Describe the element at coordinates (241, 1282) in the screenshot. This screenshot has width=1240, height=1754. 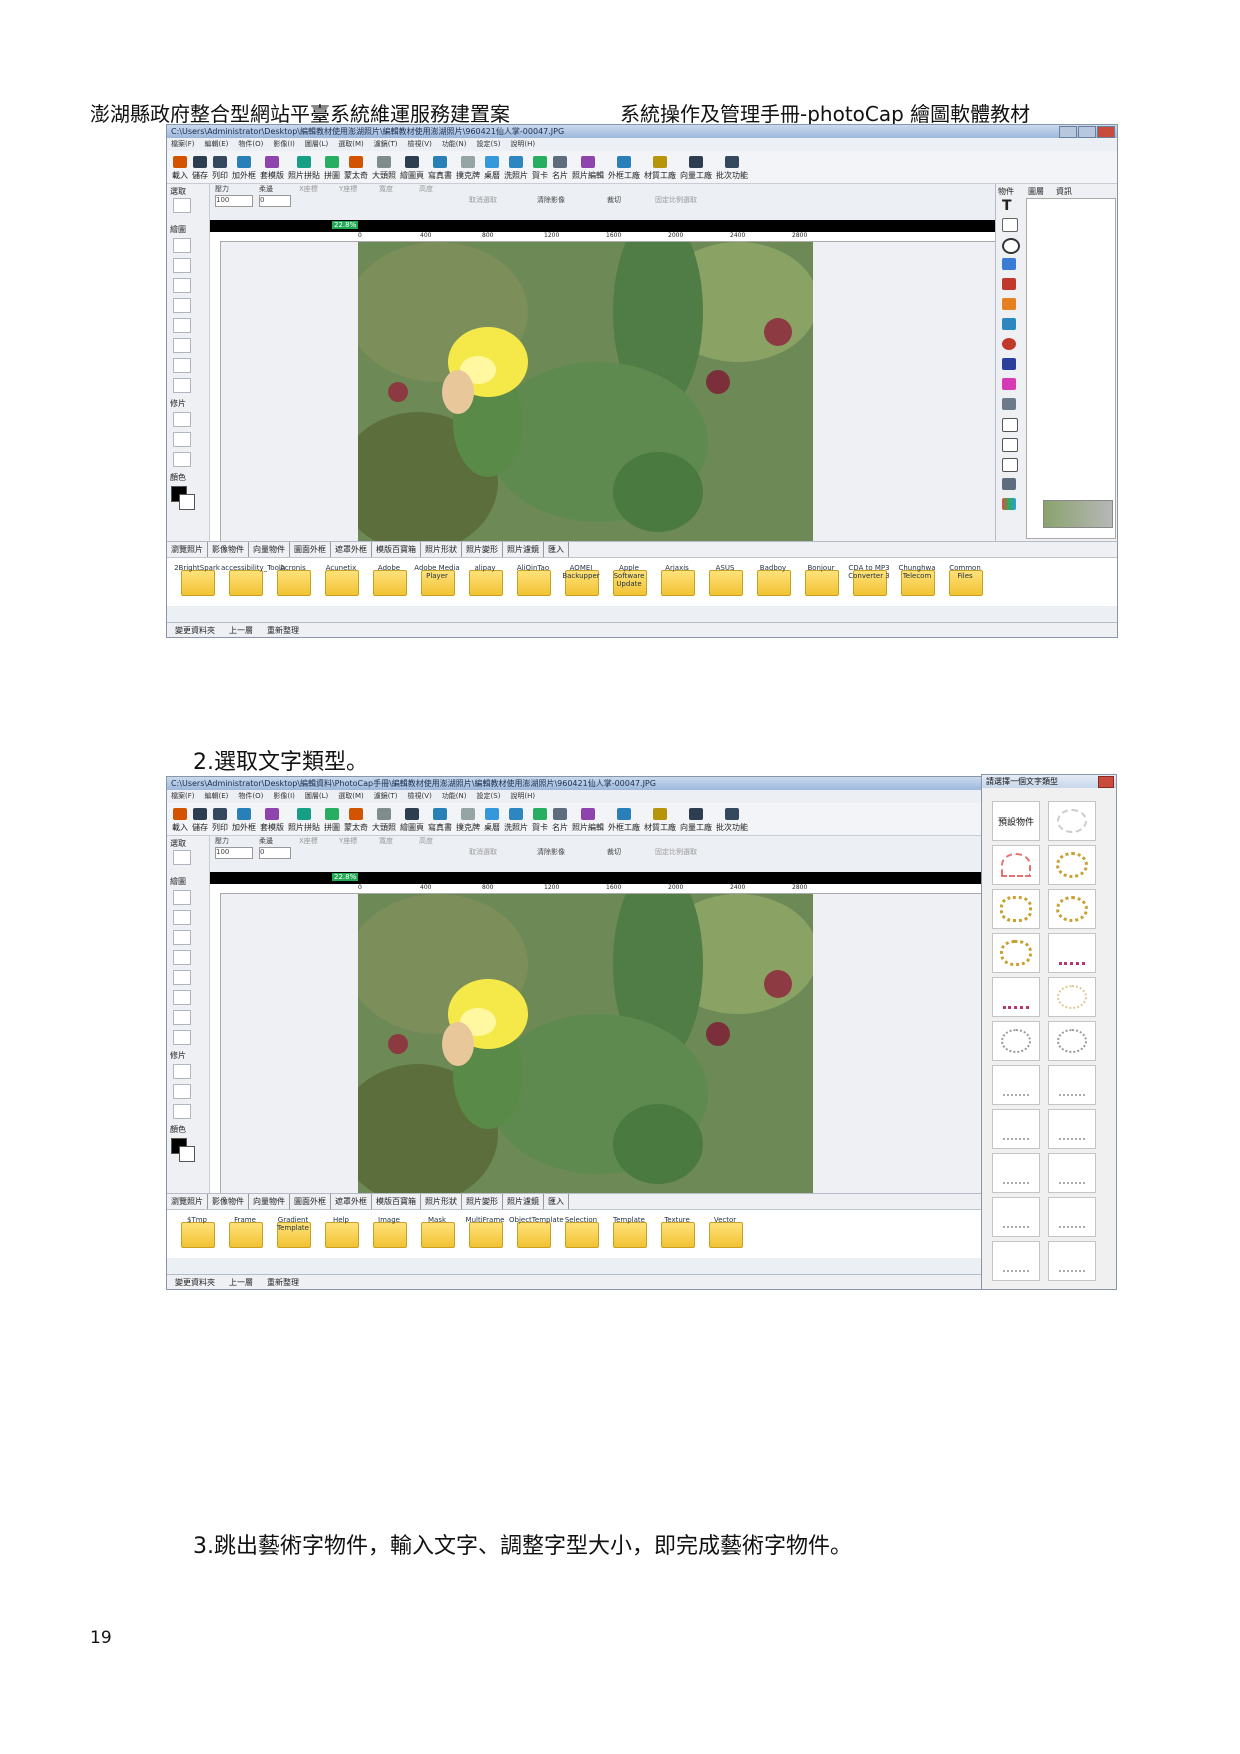
I see `up-level-button: 上一層` at that location.